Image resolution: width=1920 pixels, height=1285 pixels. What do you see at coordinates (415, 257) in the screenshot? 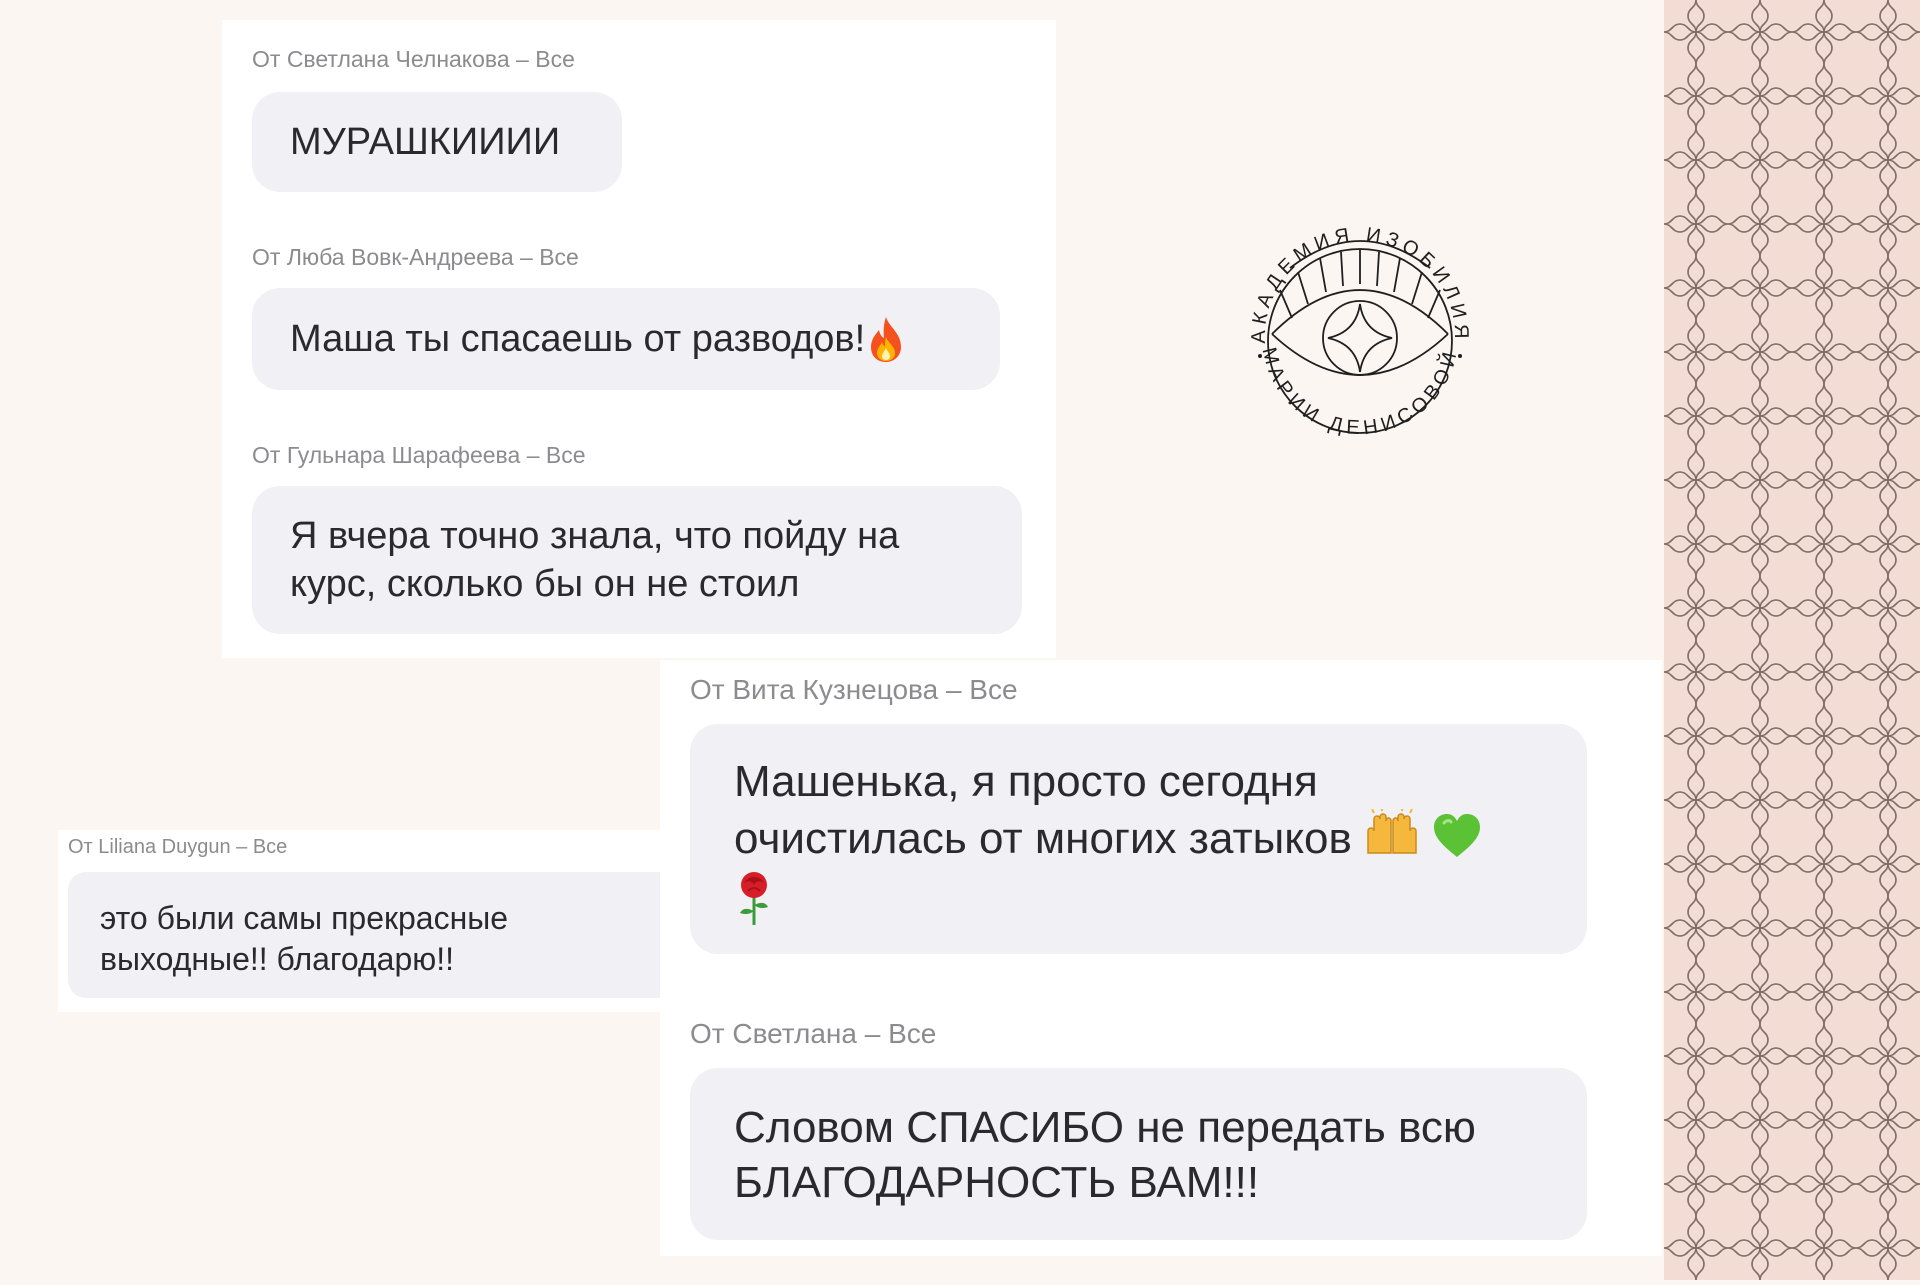
I see `message-sender: От Люба Вовк-Андреева – Все` at bounding box center [415, 257].